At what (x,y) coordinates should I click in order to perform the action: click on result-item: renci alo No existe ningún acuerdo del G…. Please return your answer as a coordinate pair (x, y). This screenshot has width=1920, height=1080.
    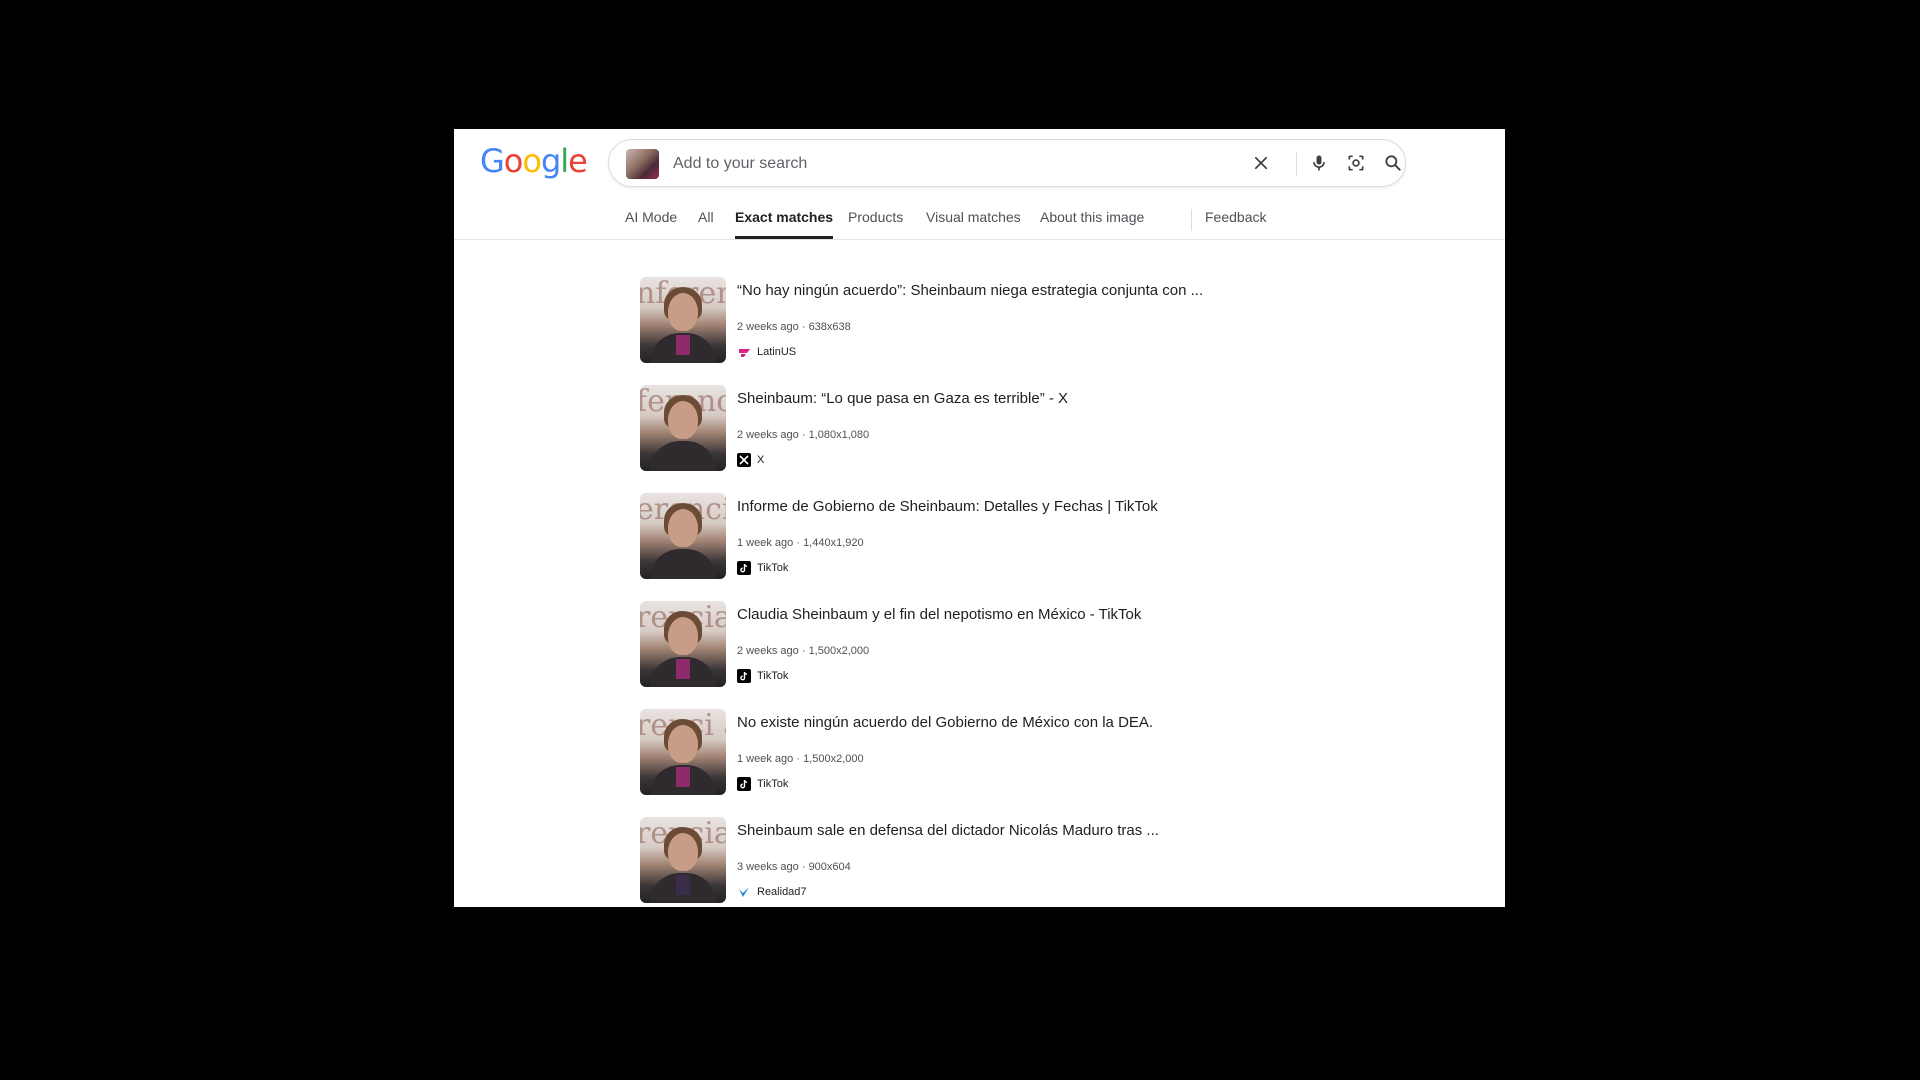
    Looking at the image, I should click on (1040, 754).